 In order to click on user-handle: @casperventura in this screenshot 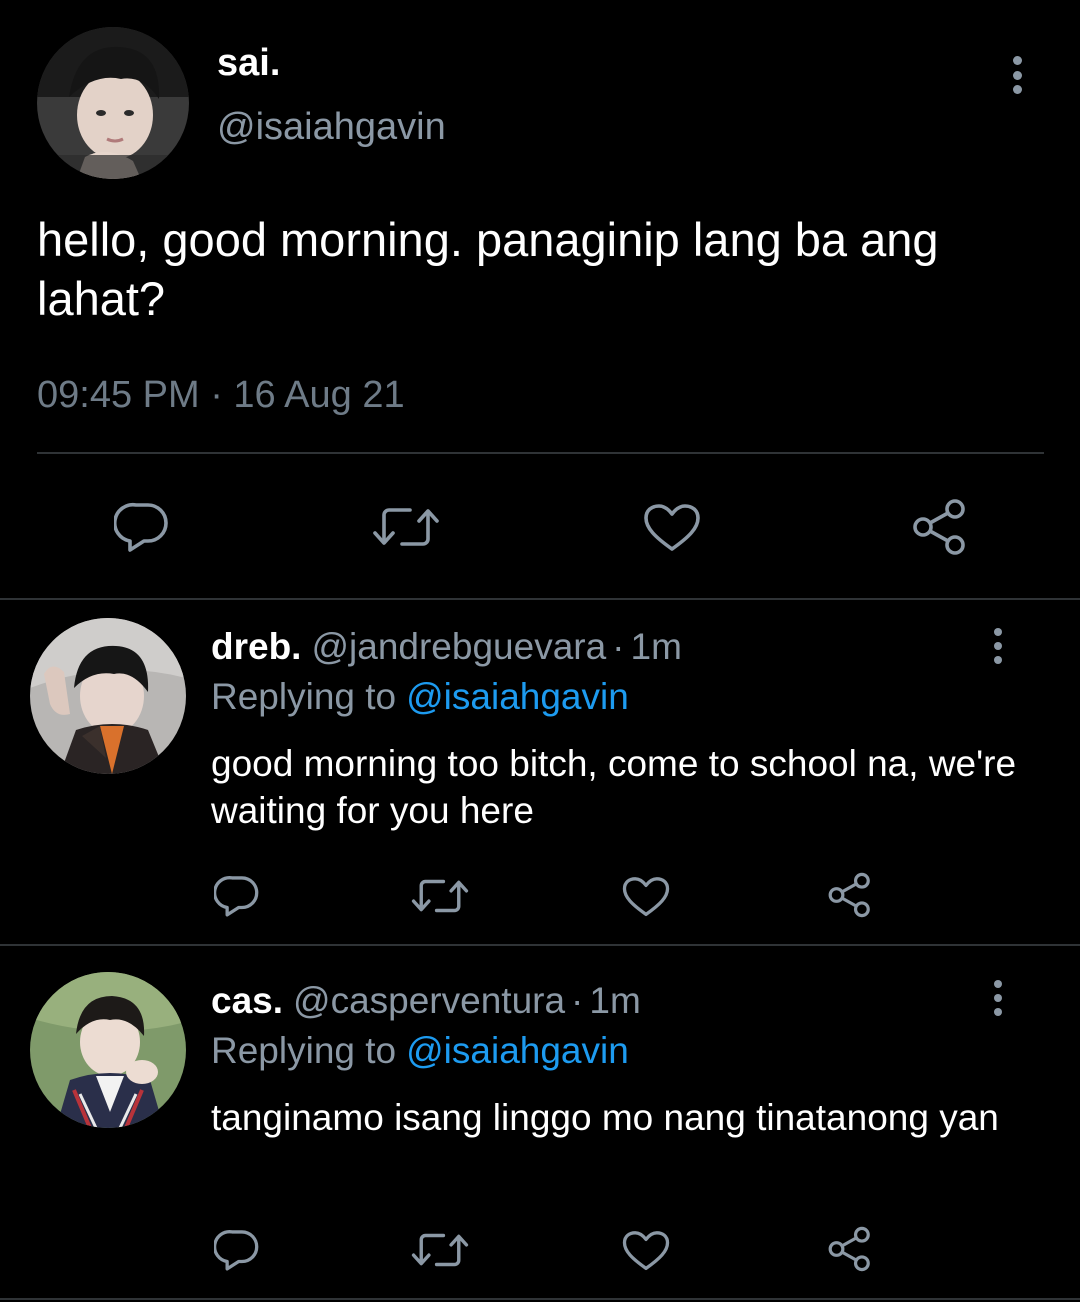, I will do `click(429, 1000)`.